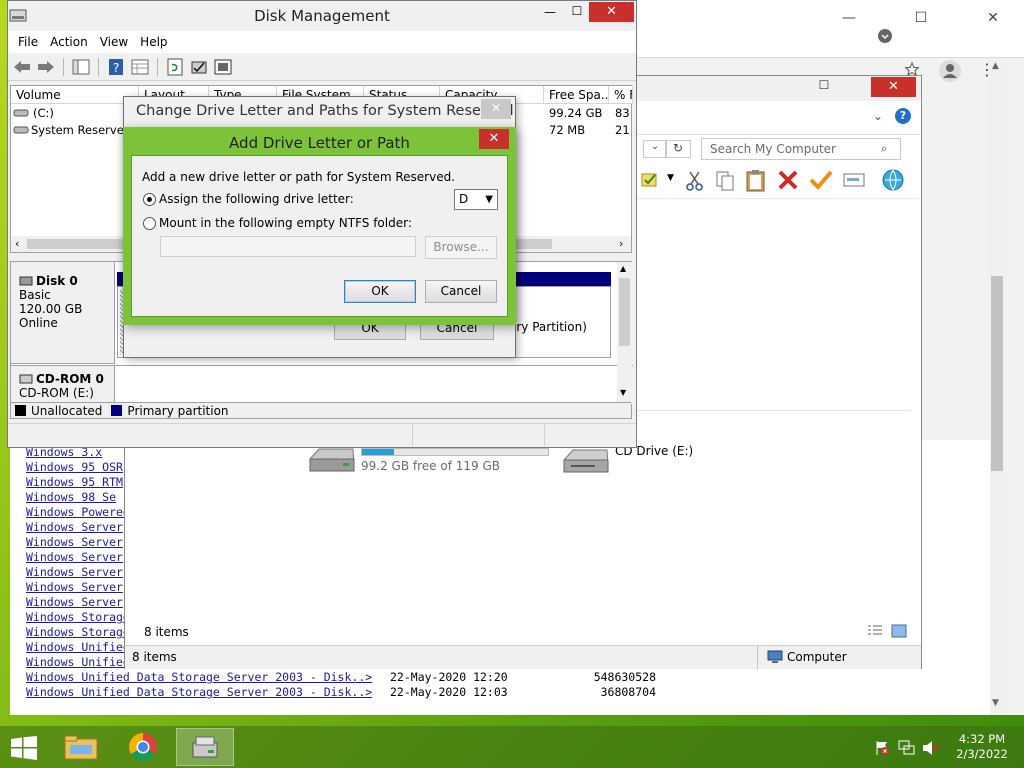  What do you see at coordinates (81, 747) in the screenshot?
I see `taskbar-file-explorer` at bounding box center [81, 747].